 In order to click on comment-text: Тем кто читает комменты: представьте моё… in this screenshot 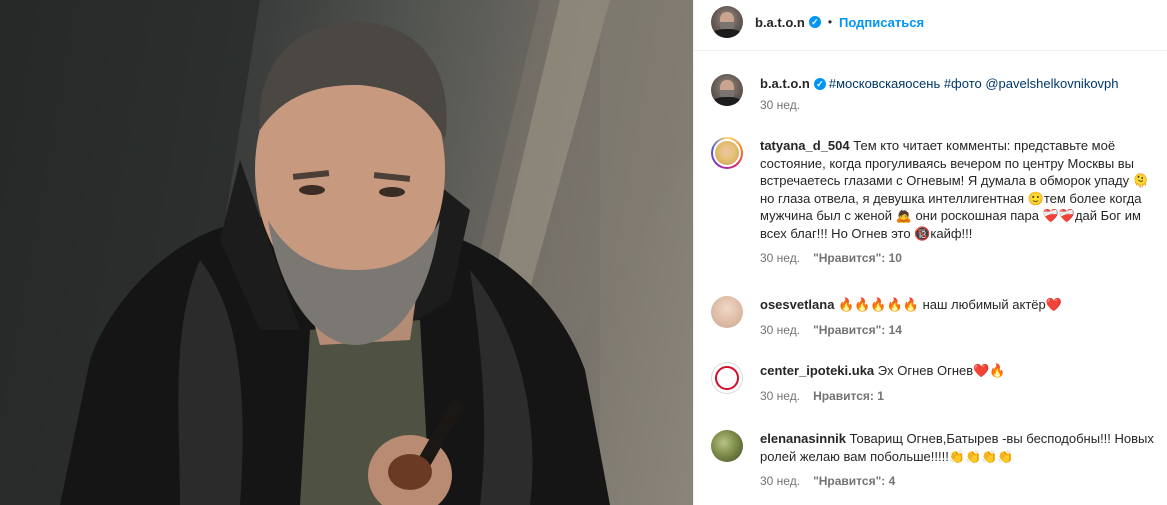, I will do `click(954, 189)`.